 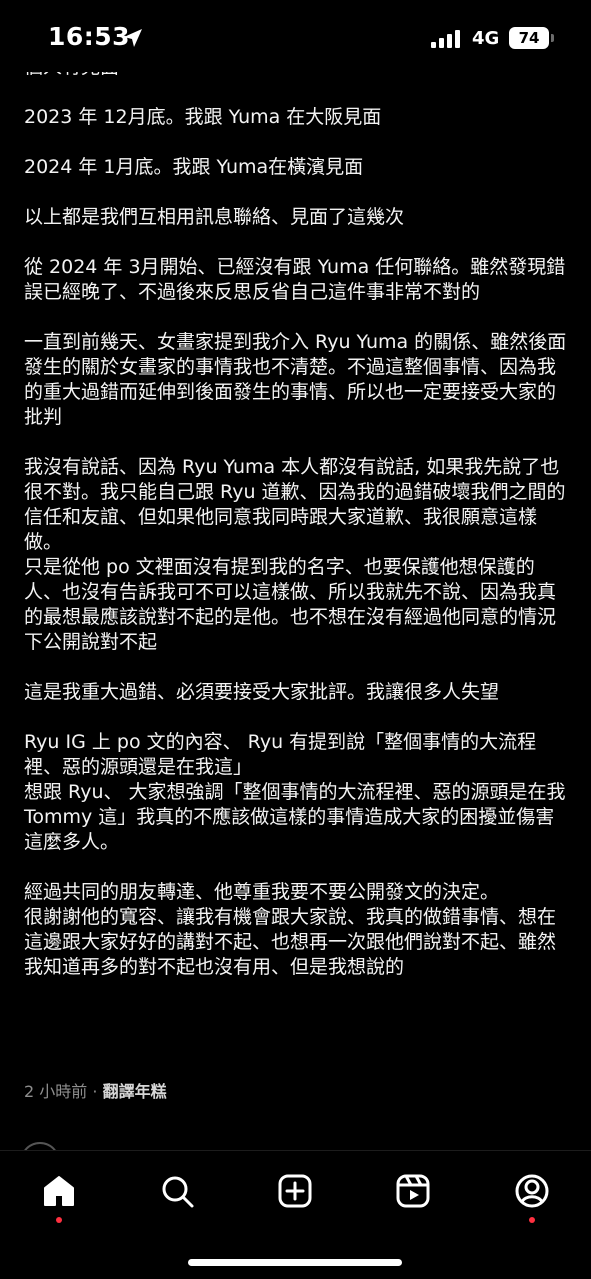 I want to click on search-icon, so click(x=178, y=1192).